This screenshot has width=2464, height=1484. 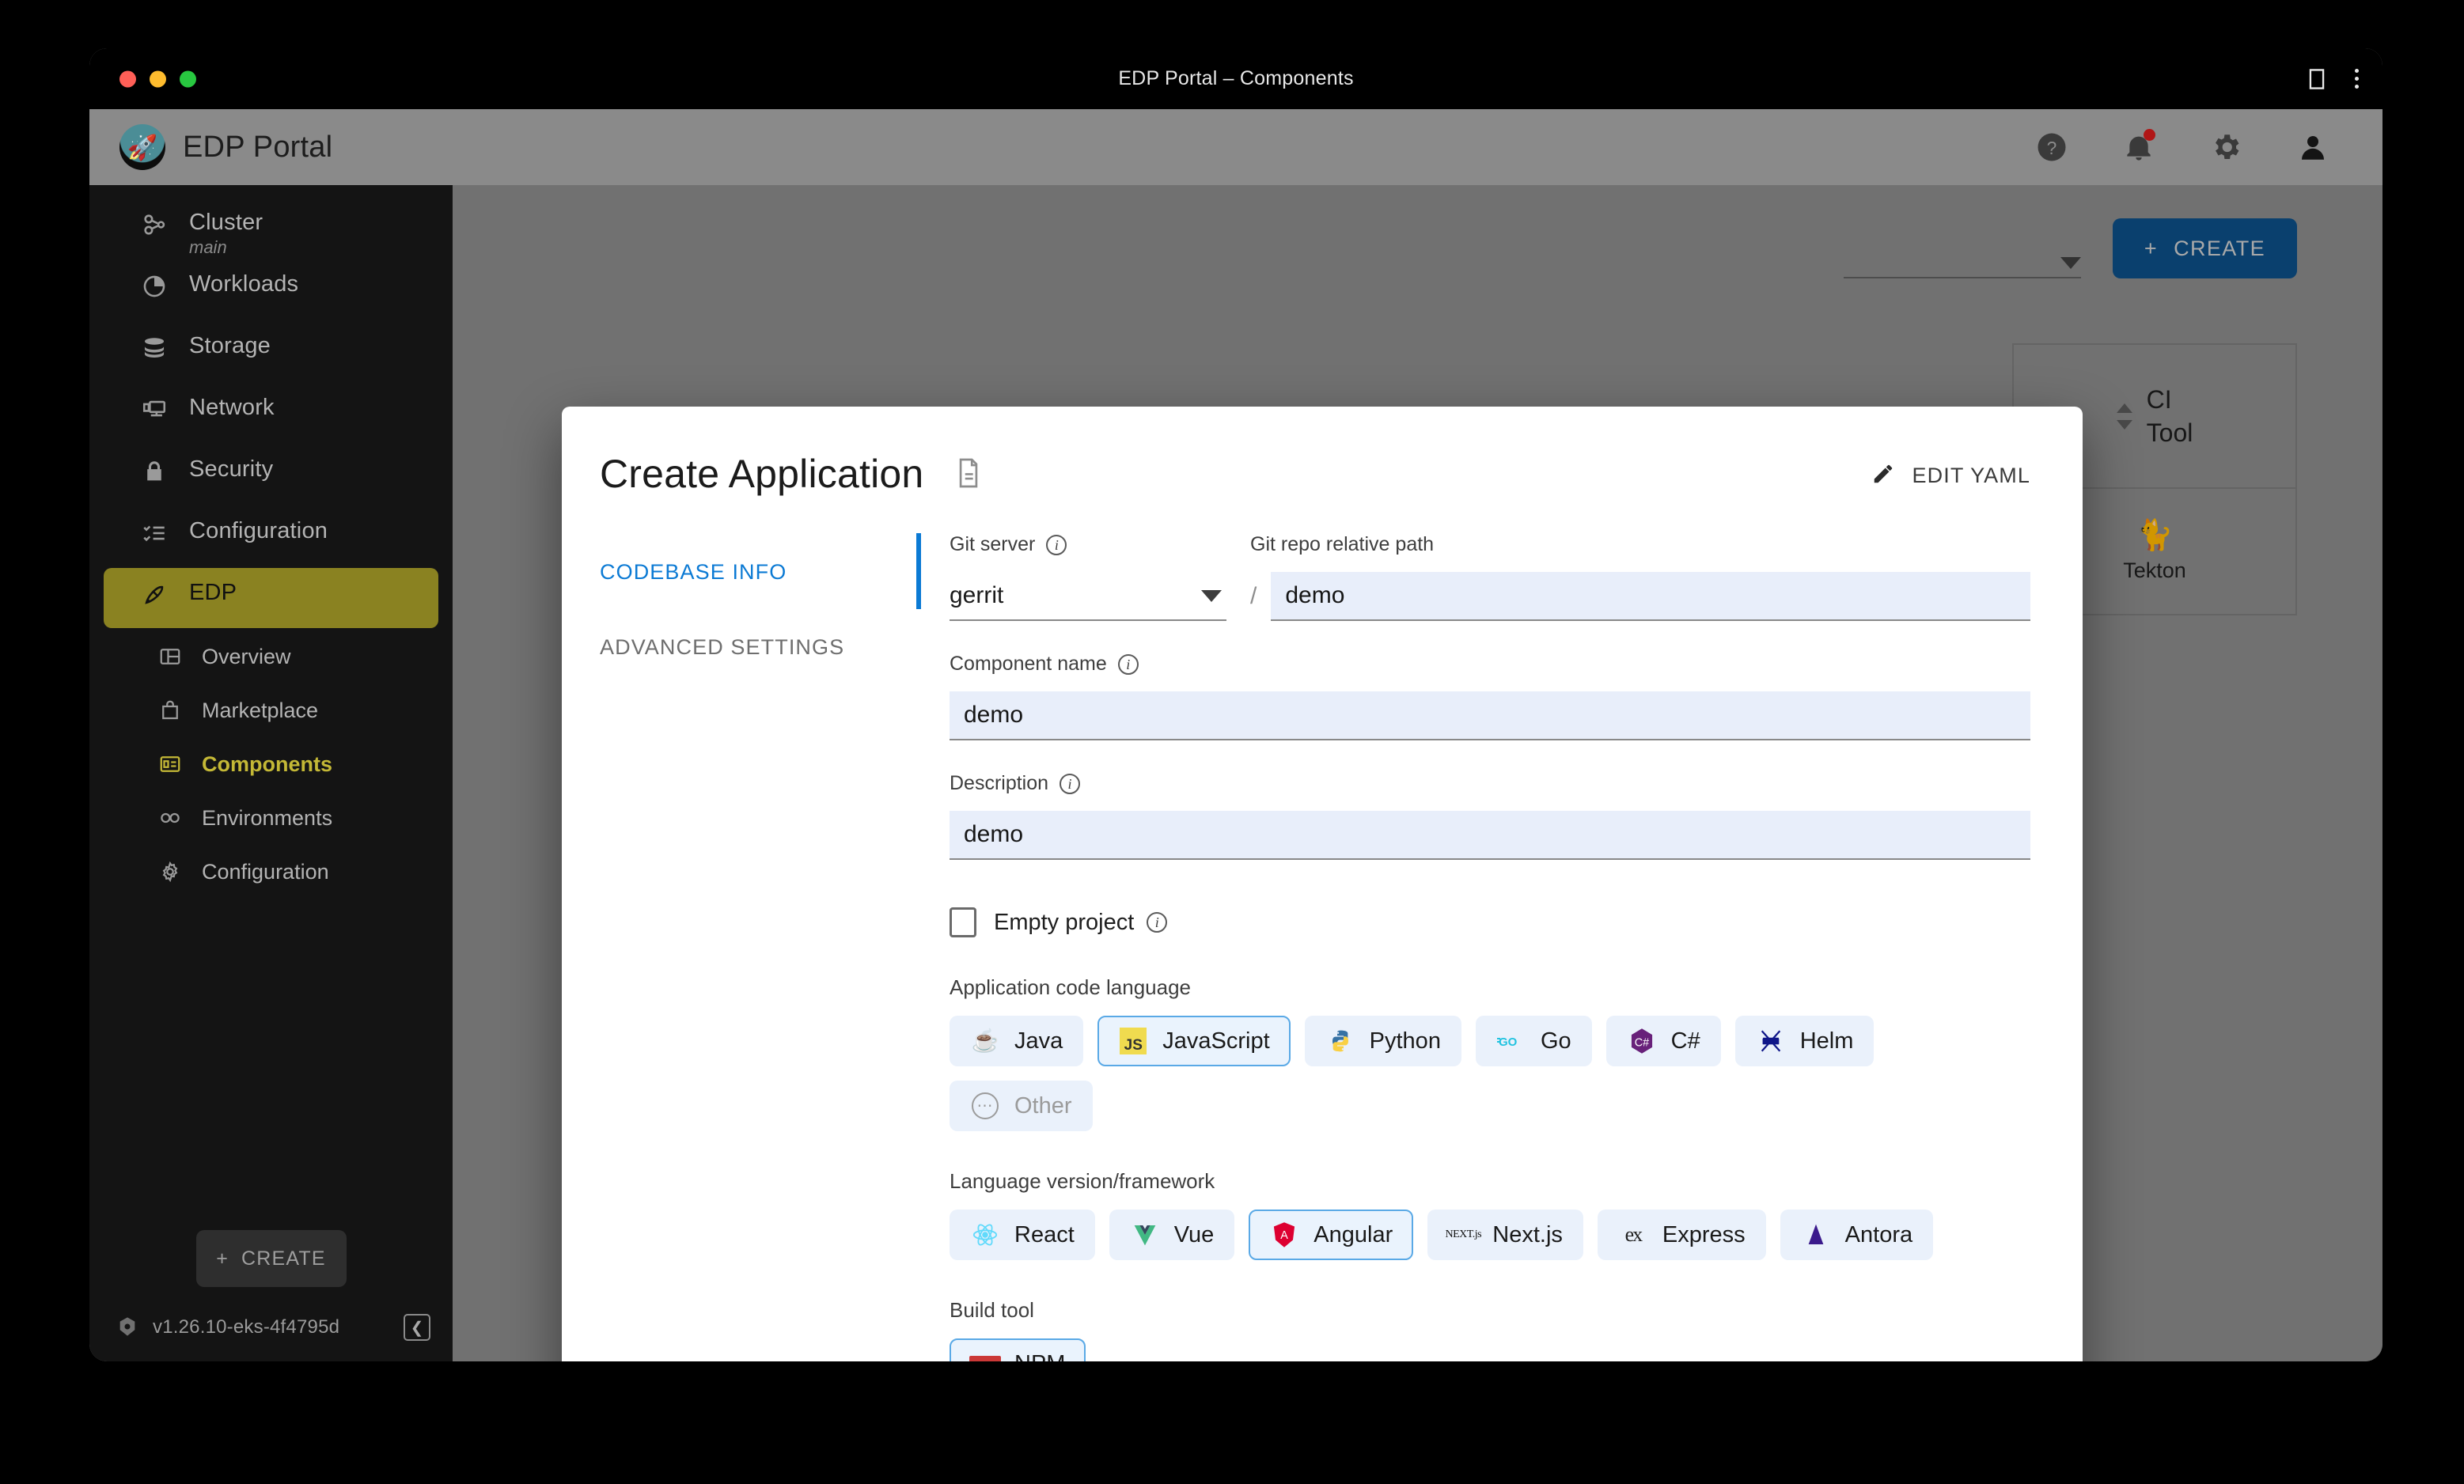 I want to click on language-option-javascript: JS JavaScript, so click(x=1194, y=1041).